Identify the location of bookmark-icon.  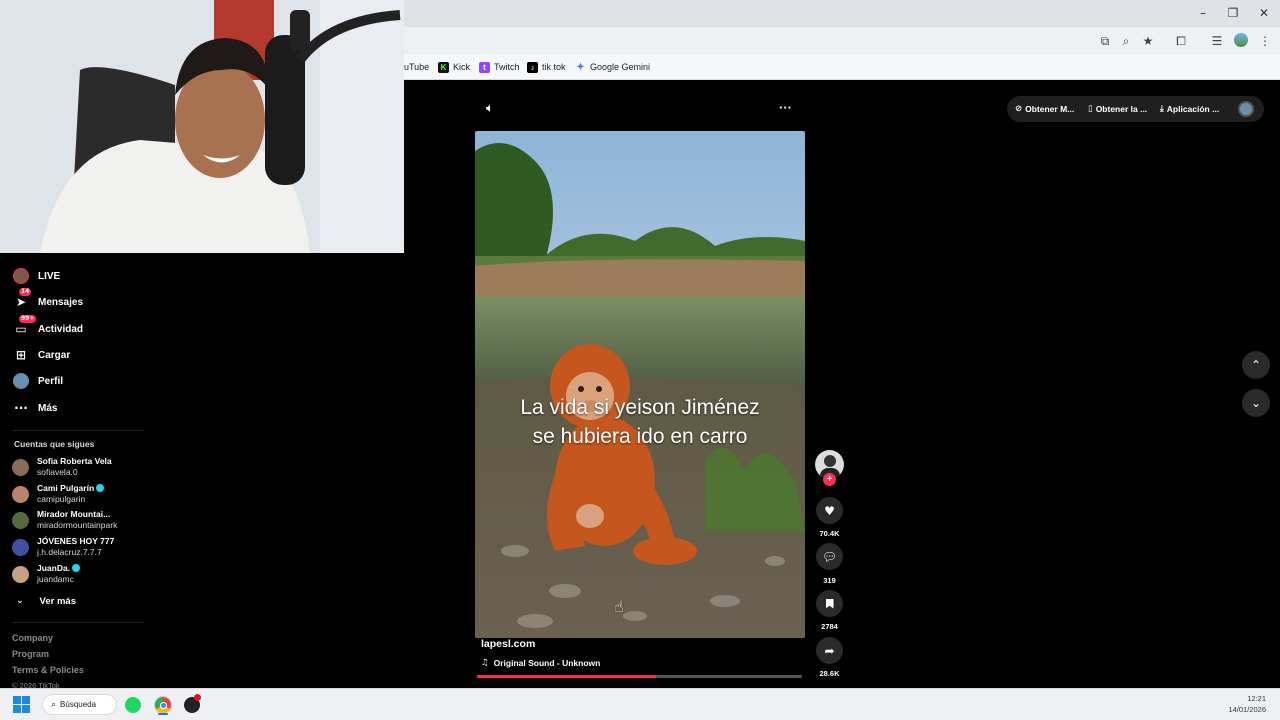
(829, 603).